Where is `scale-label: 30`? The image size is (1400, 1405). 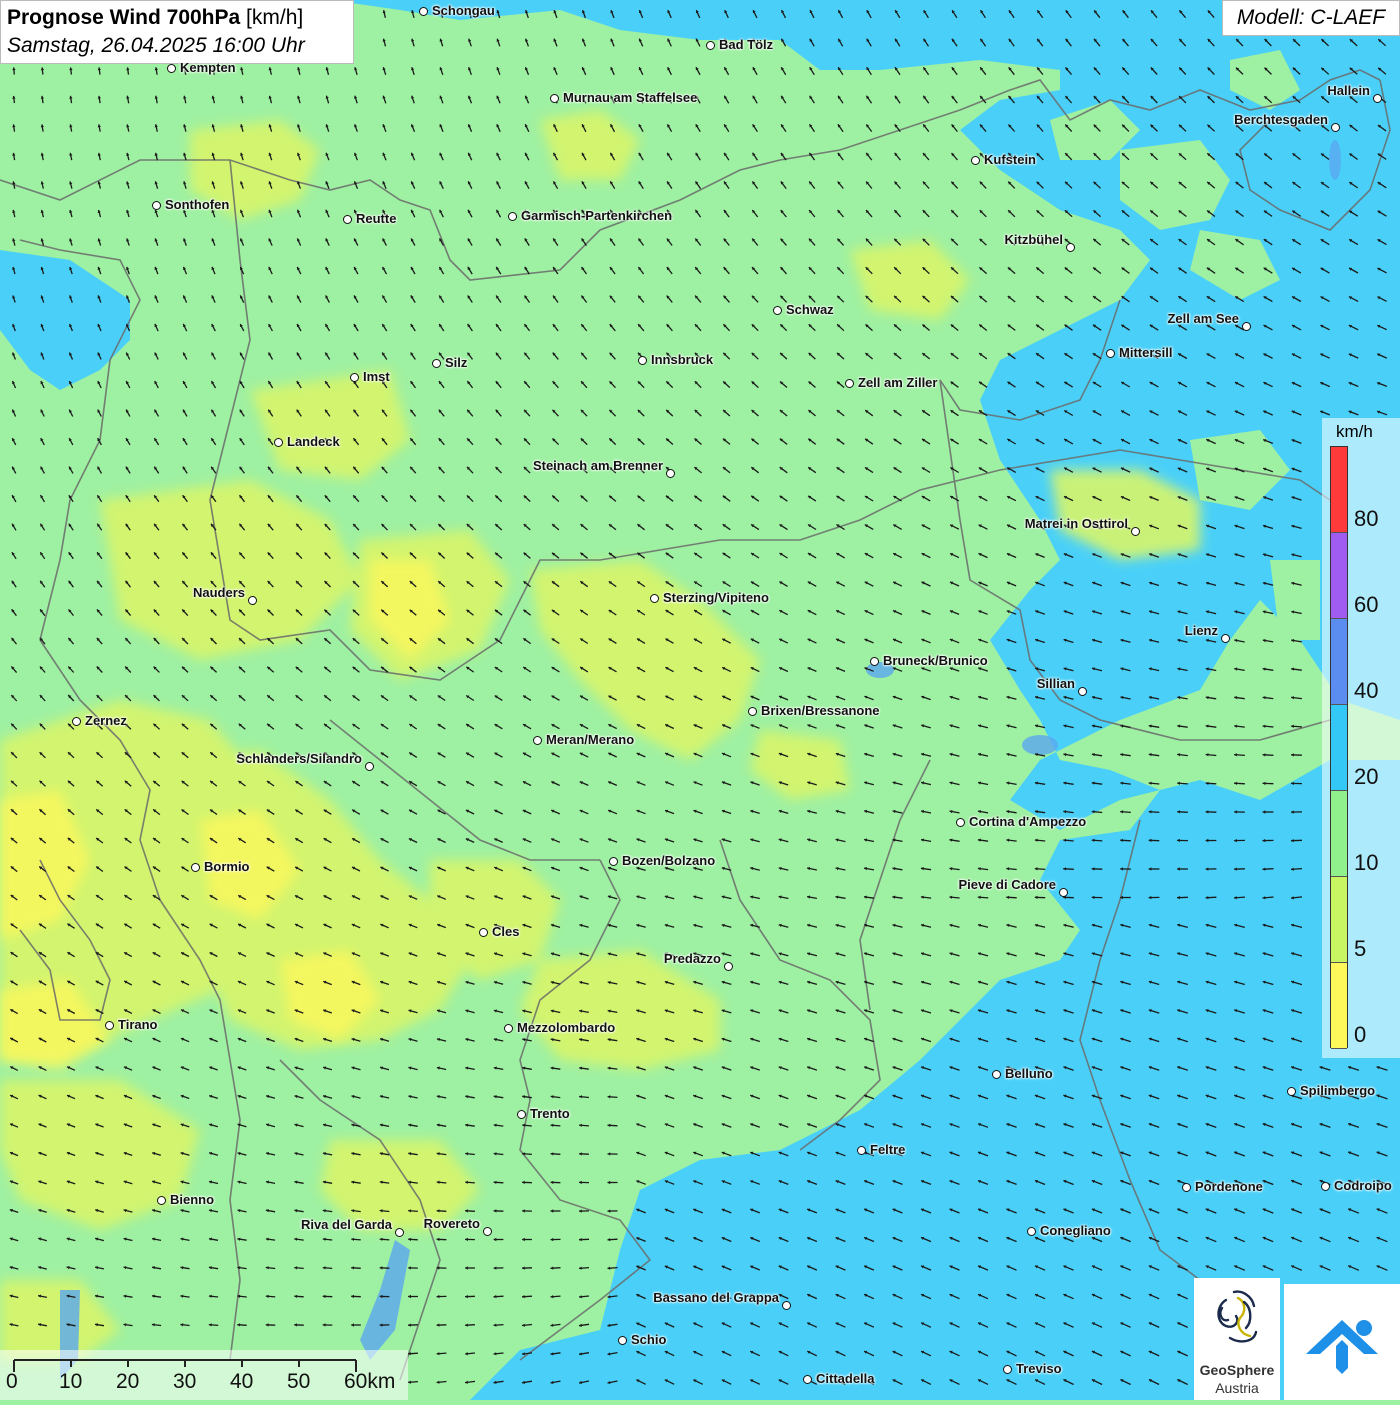
scale-label: 30 is located at coordinates (184, 1382).